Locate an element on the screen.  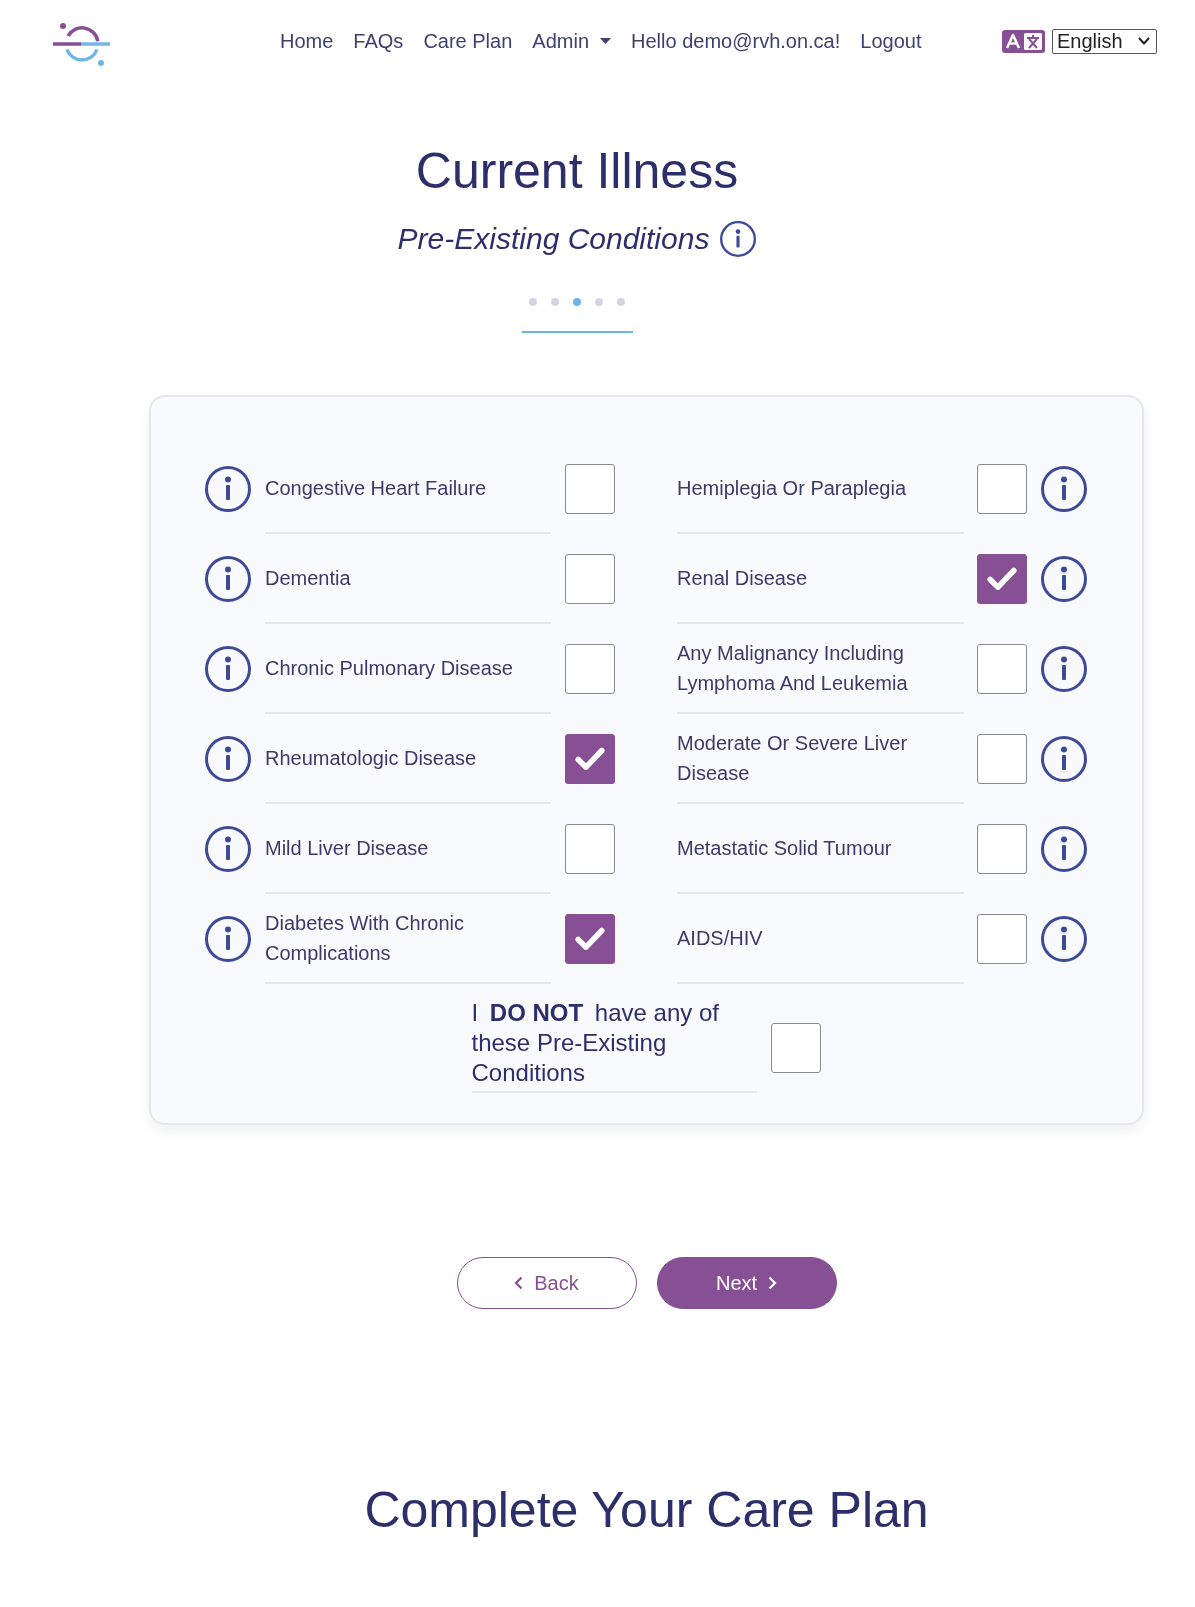
condition-label: Renal Disease is located at coordinates (742, 578).